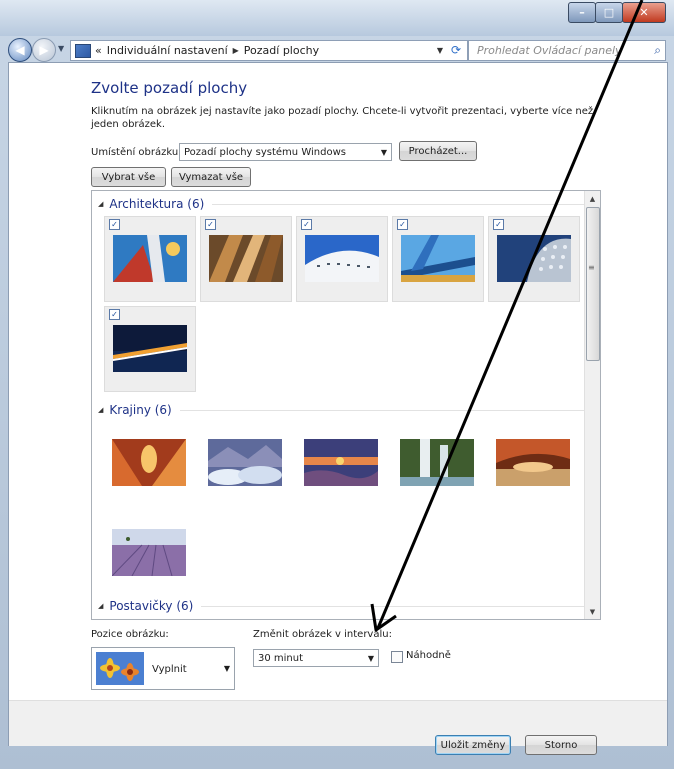 Image resolution: width=674 pixels, height=769 pixels. I want to click on change-interval-label: Změnit obrázek v intervalu:, so click(322, 634).